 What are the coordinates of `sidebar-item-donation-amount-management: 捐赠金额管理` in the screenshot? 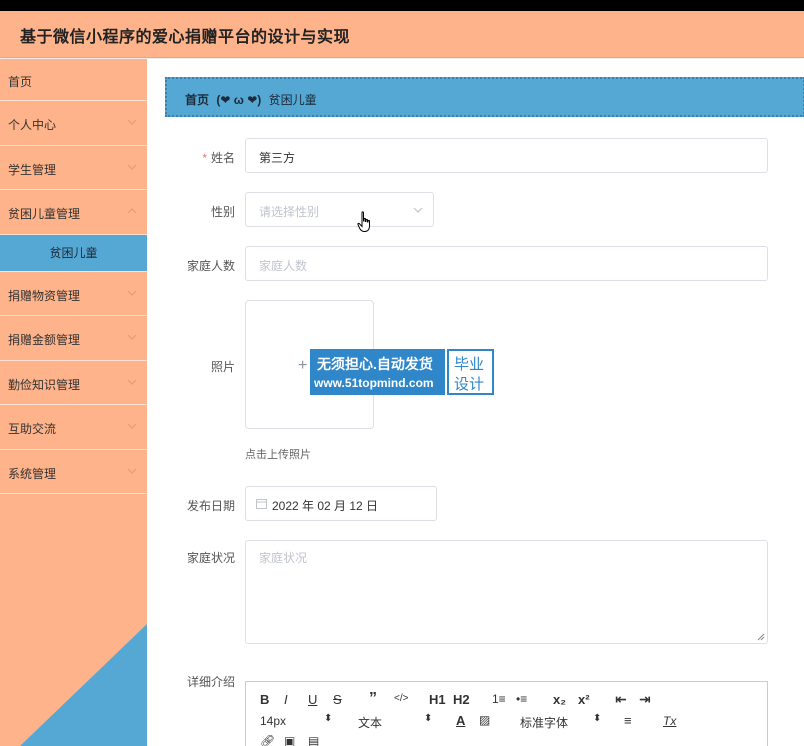 It's located at (73, 338).